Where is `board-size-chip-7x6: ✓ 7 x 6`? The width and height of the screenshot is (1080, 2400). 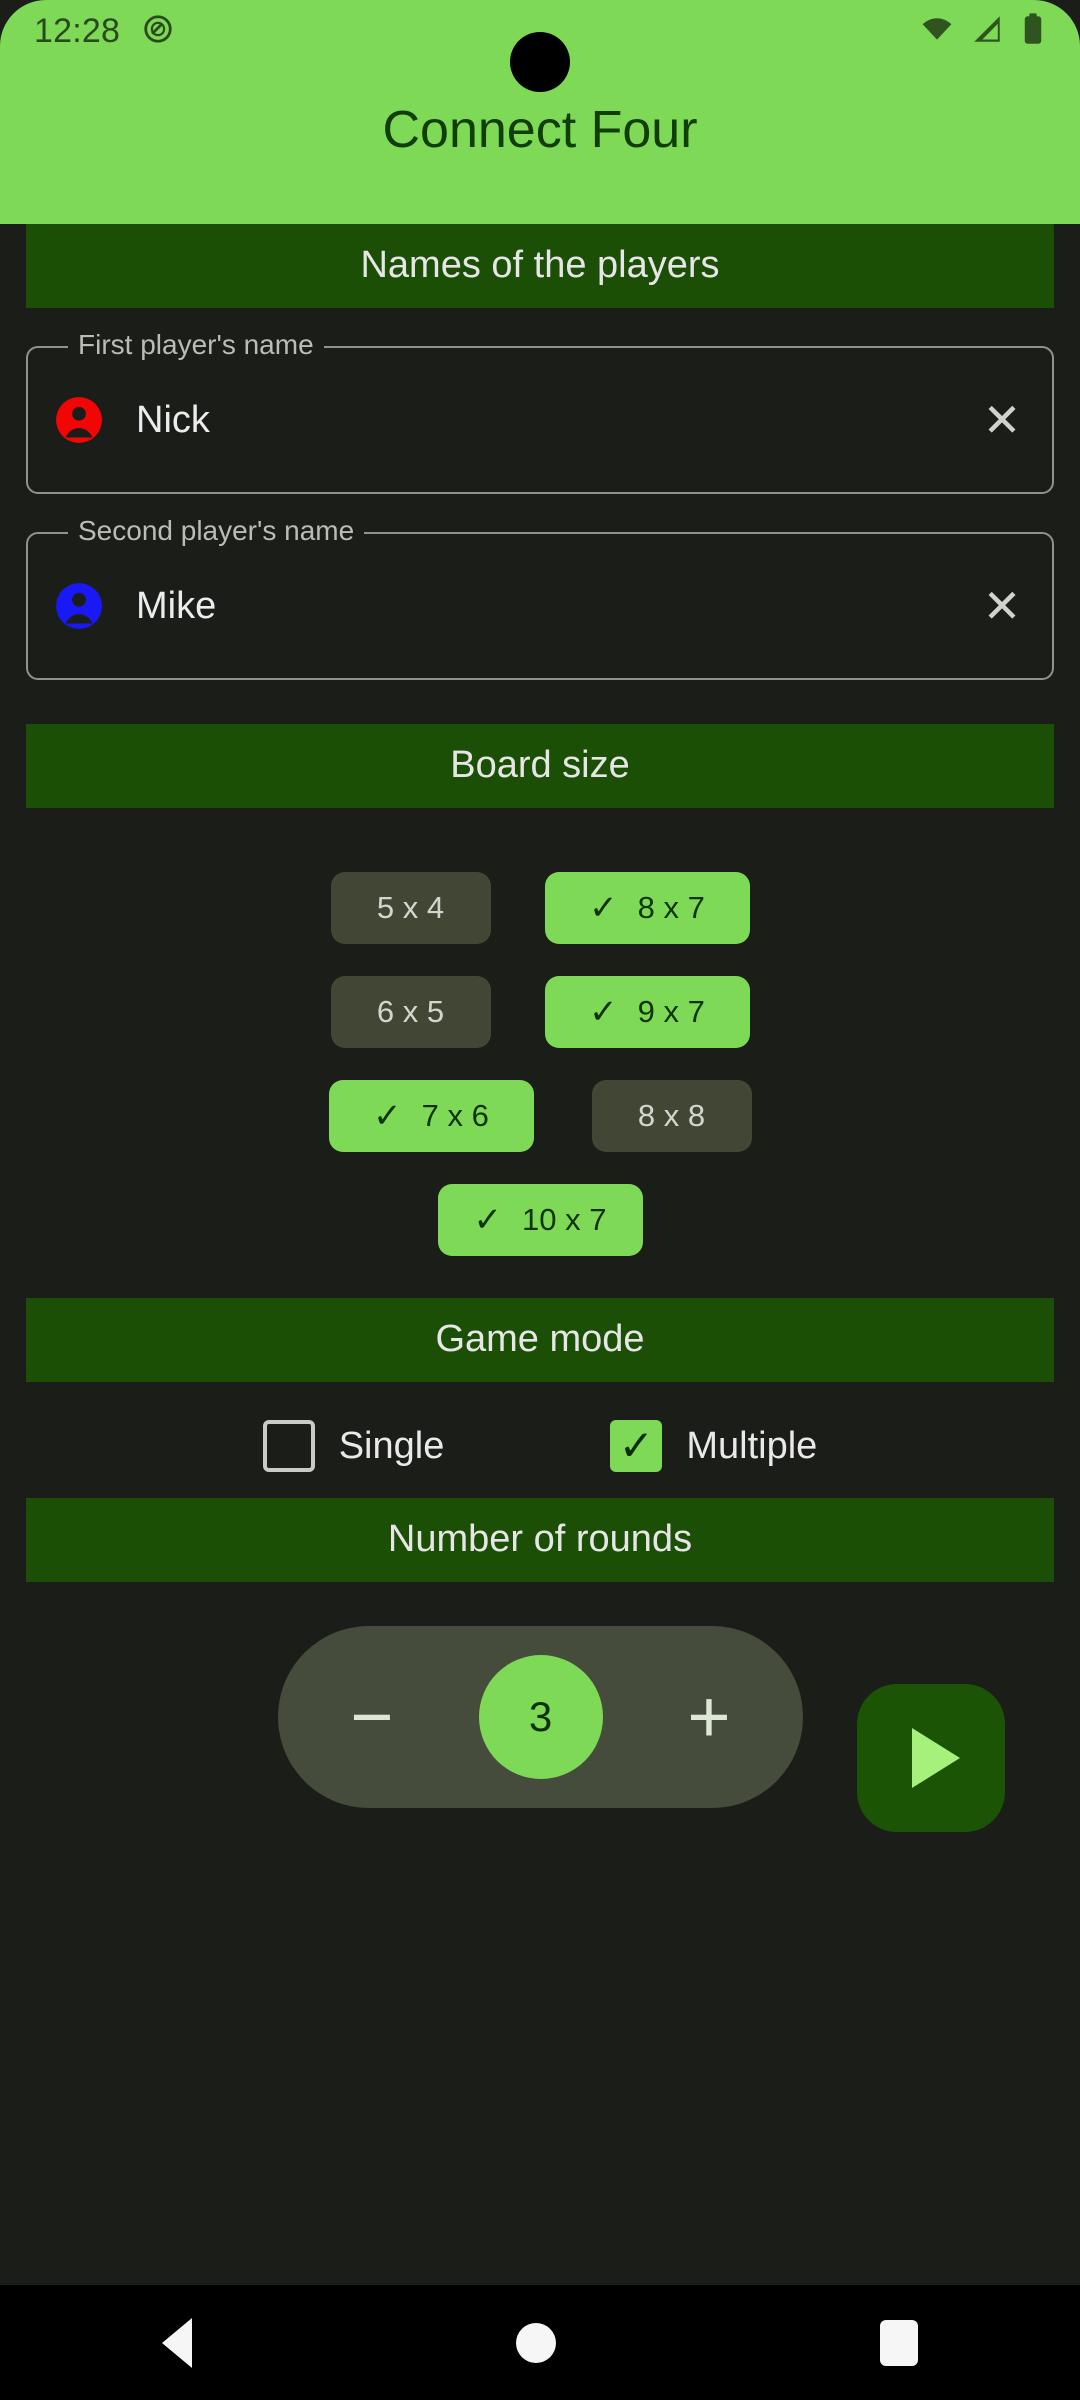 board-size-chip-7x6: ✓ 7 x 6 is located at coordinates (431, 1115).